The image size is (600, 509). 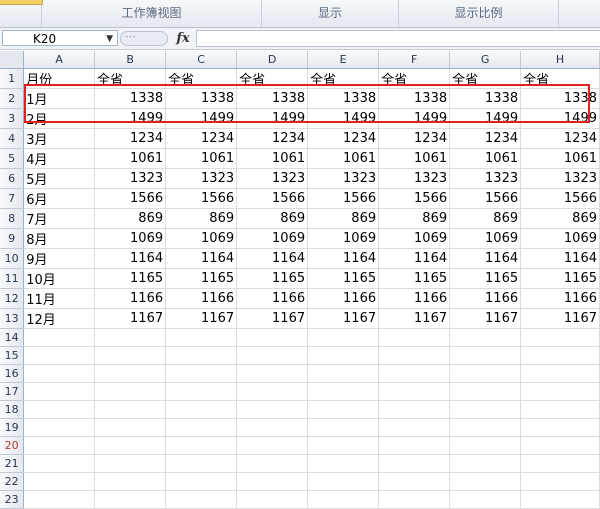 I want to click on row-header: 11, so click(x=12, y=278).